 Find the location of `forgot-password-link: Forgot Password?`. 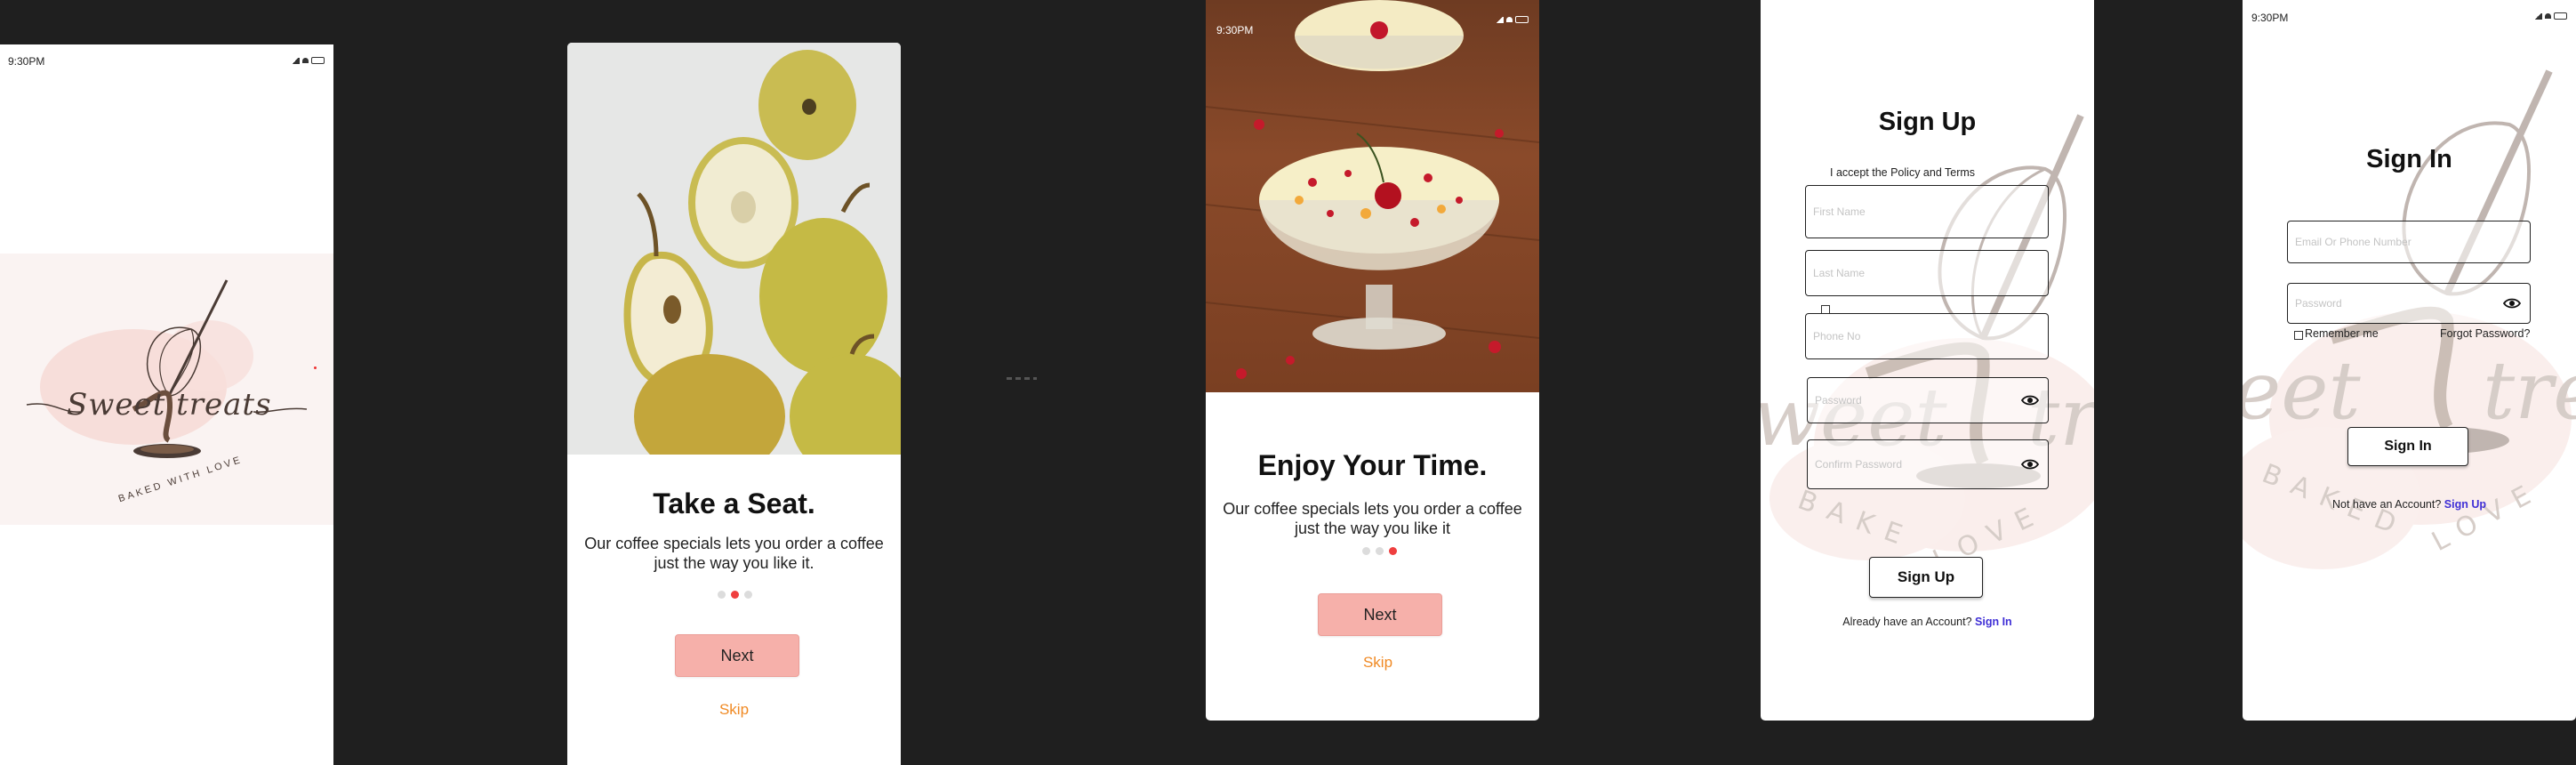

forgot-password-link: Forgot Password? is located at coordinates (2485, 333).